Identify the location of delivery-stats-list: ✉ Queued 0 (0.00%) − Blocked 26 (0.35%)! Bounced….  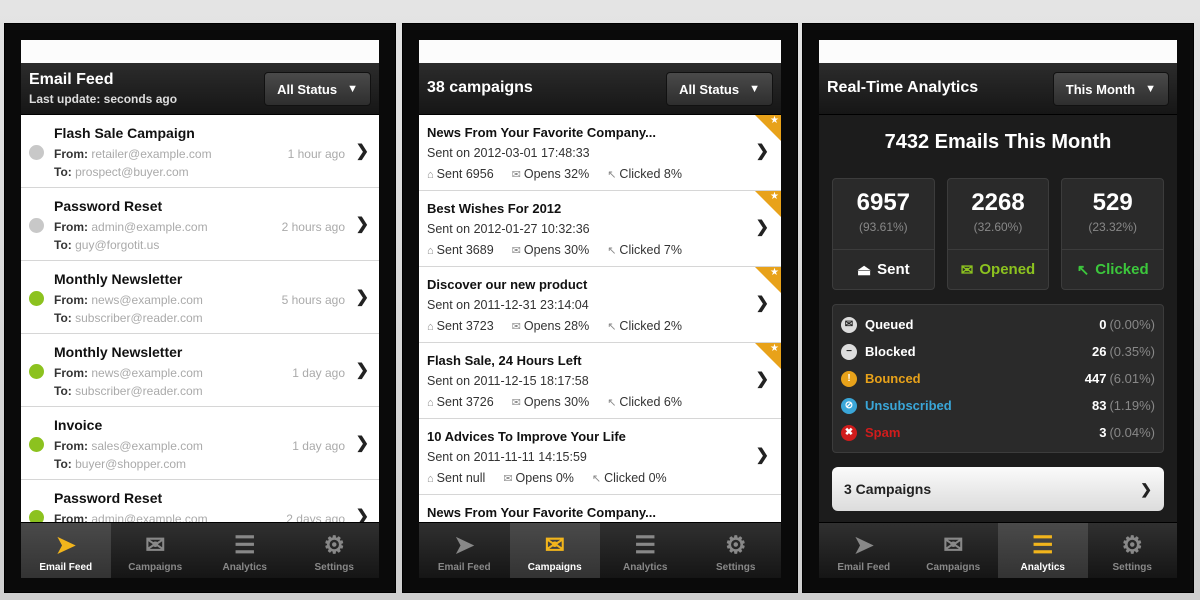
(998, 378).